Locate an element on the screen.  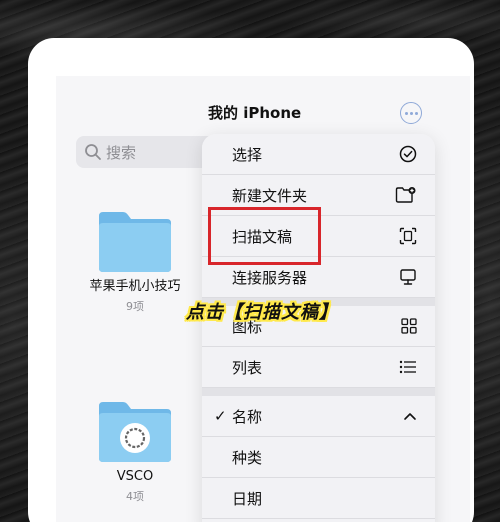
menu-item-sort-kind: 种类 is located at coordinates (318, 457).